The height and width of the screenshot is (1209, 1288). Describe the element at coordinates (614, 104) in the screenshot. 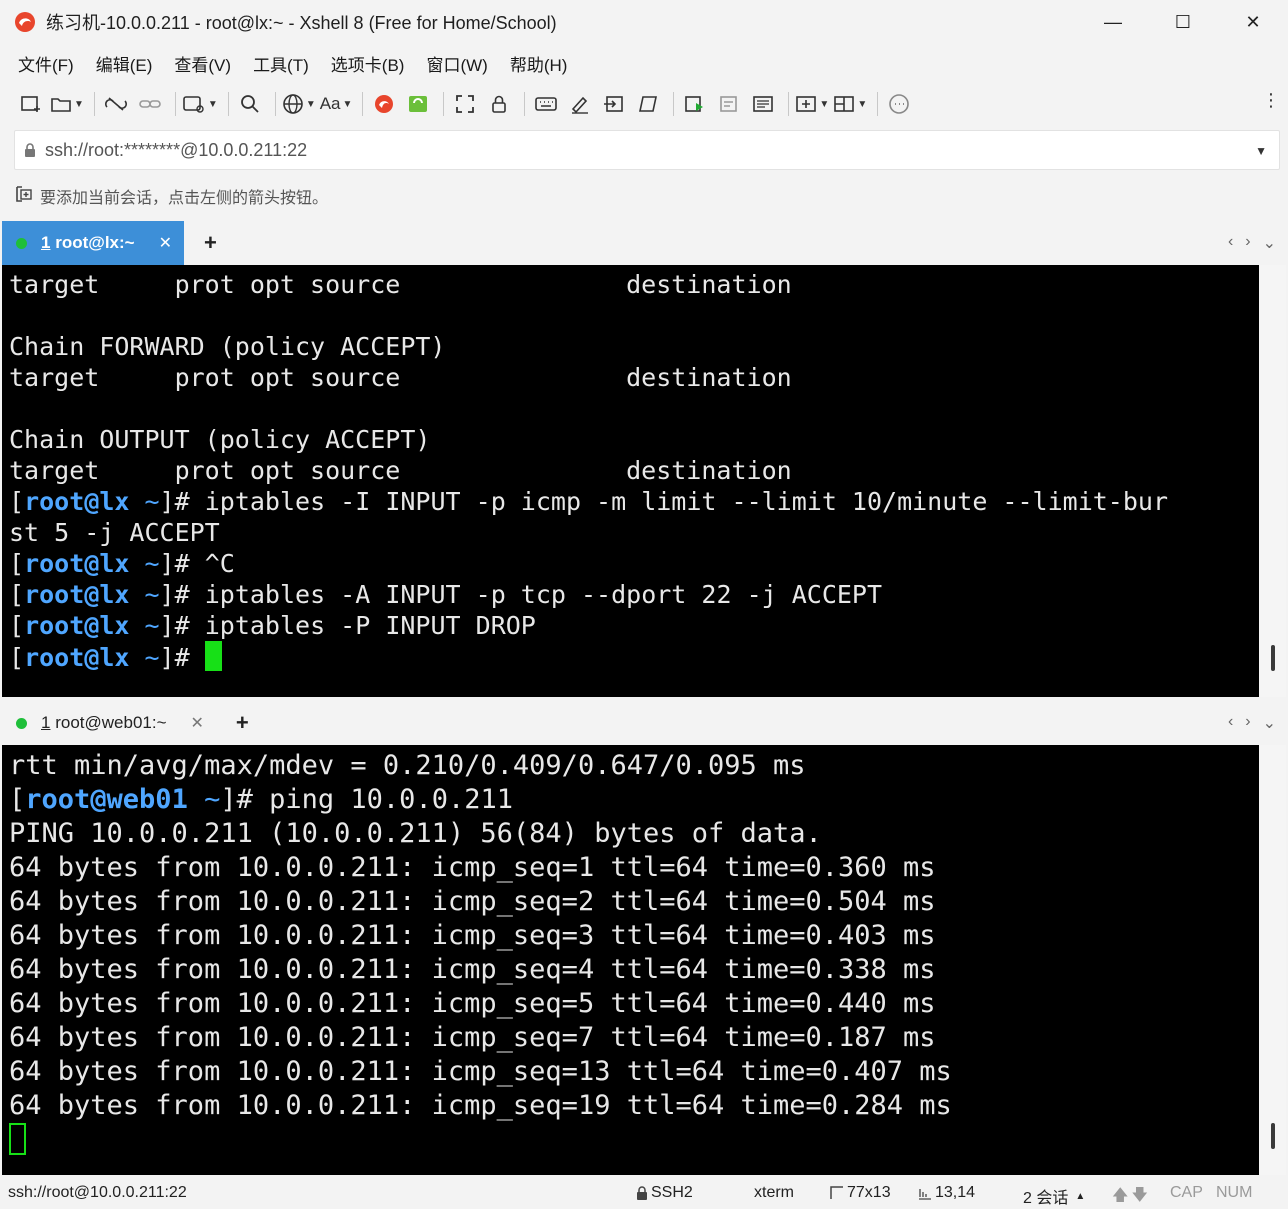

I see `transfer-button` at that location.